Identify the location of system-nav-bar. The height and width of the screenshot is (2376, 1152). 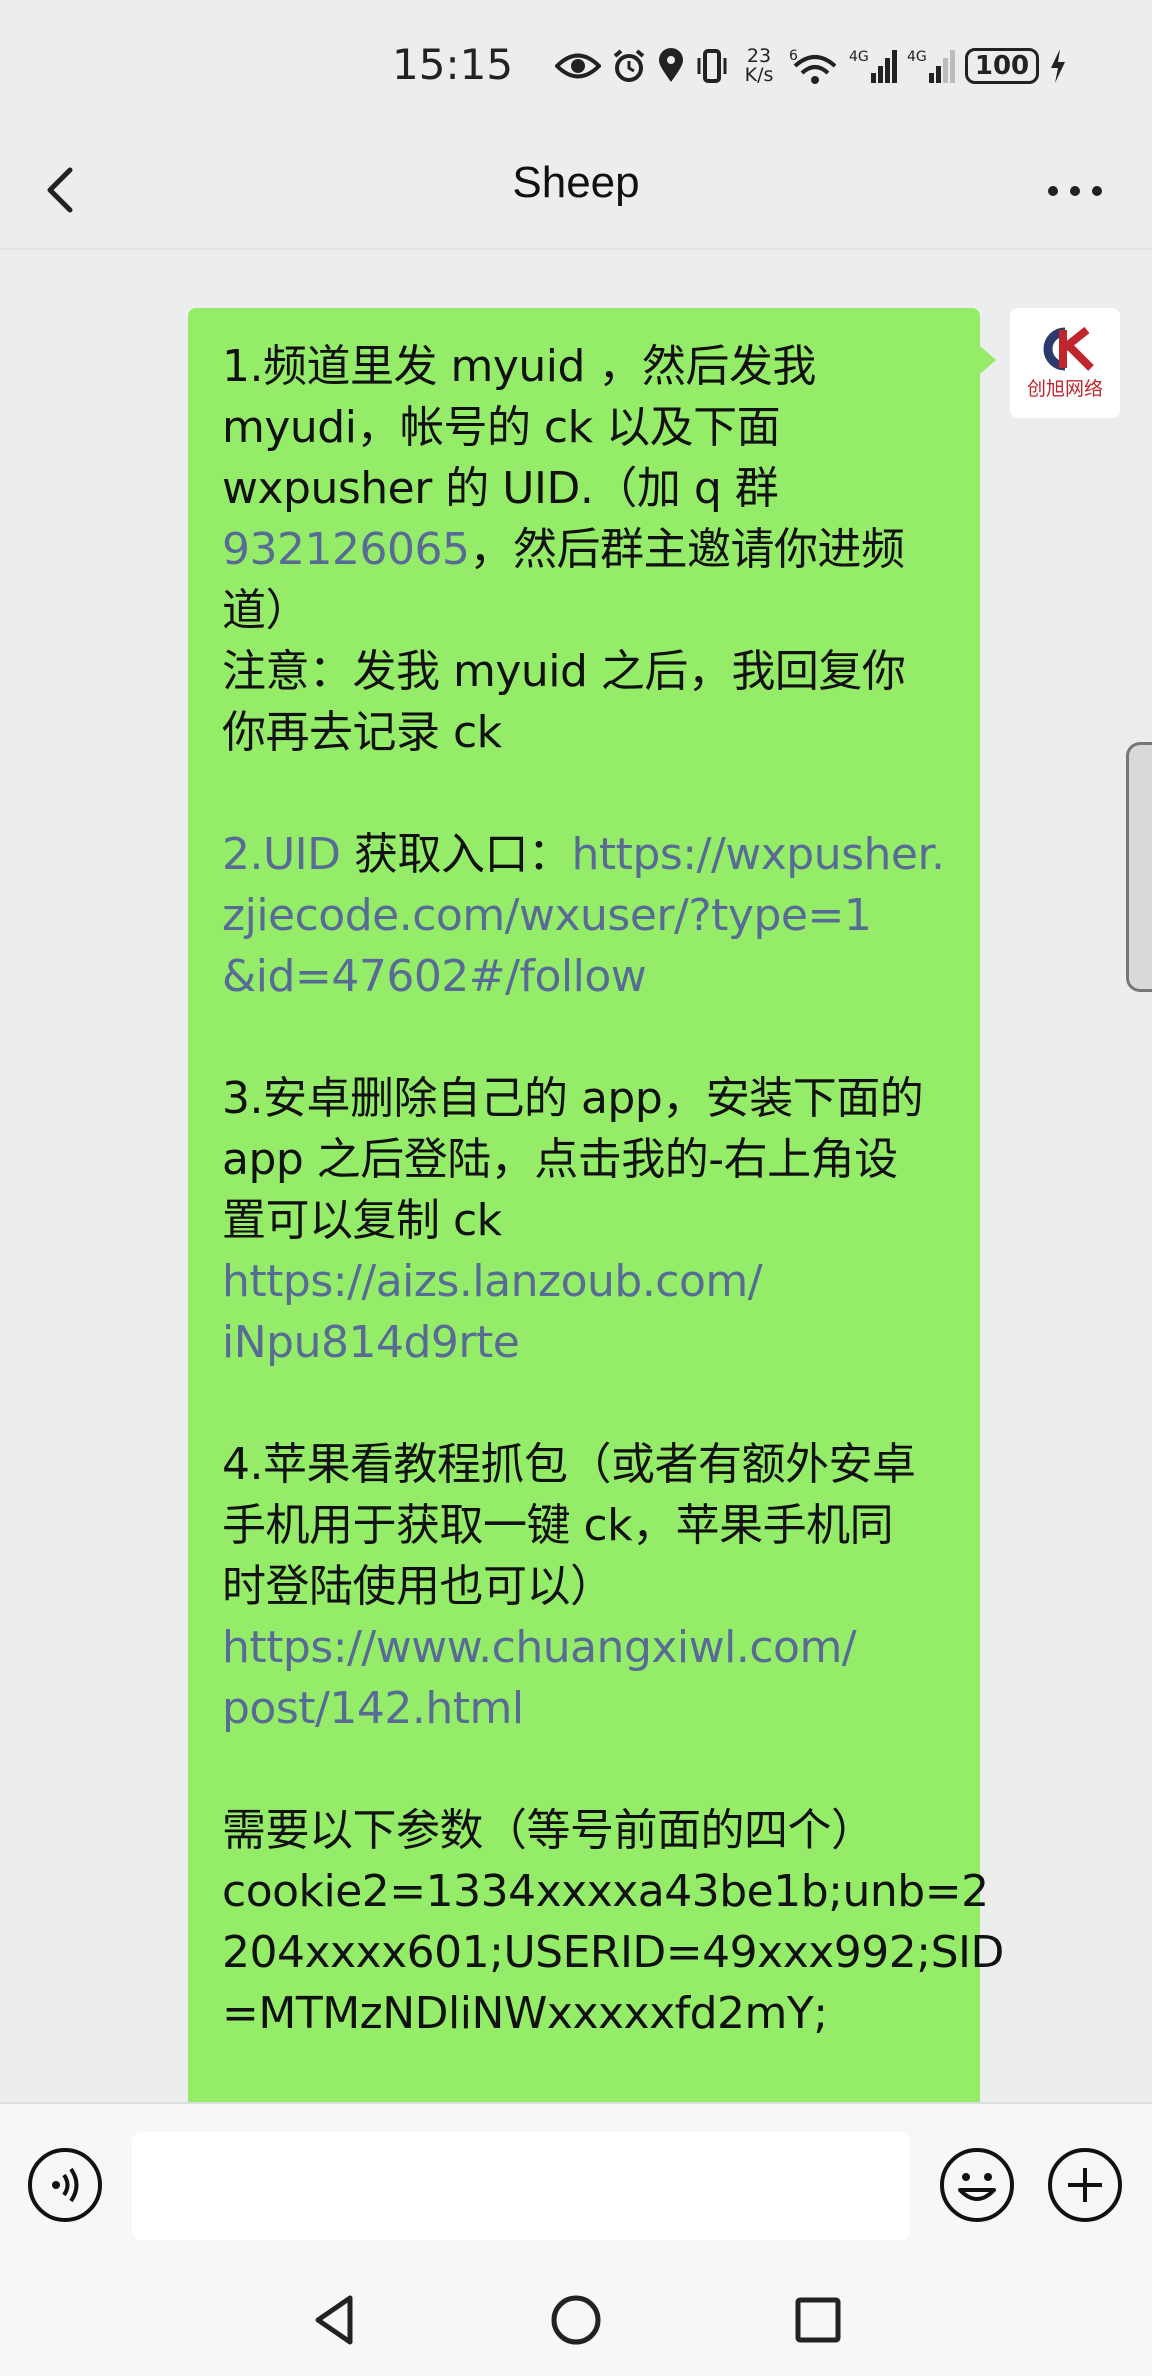
(576, 2319).